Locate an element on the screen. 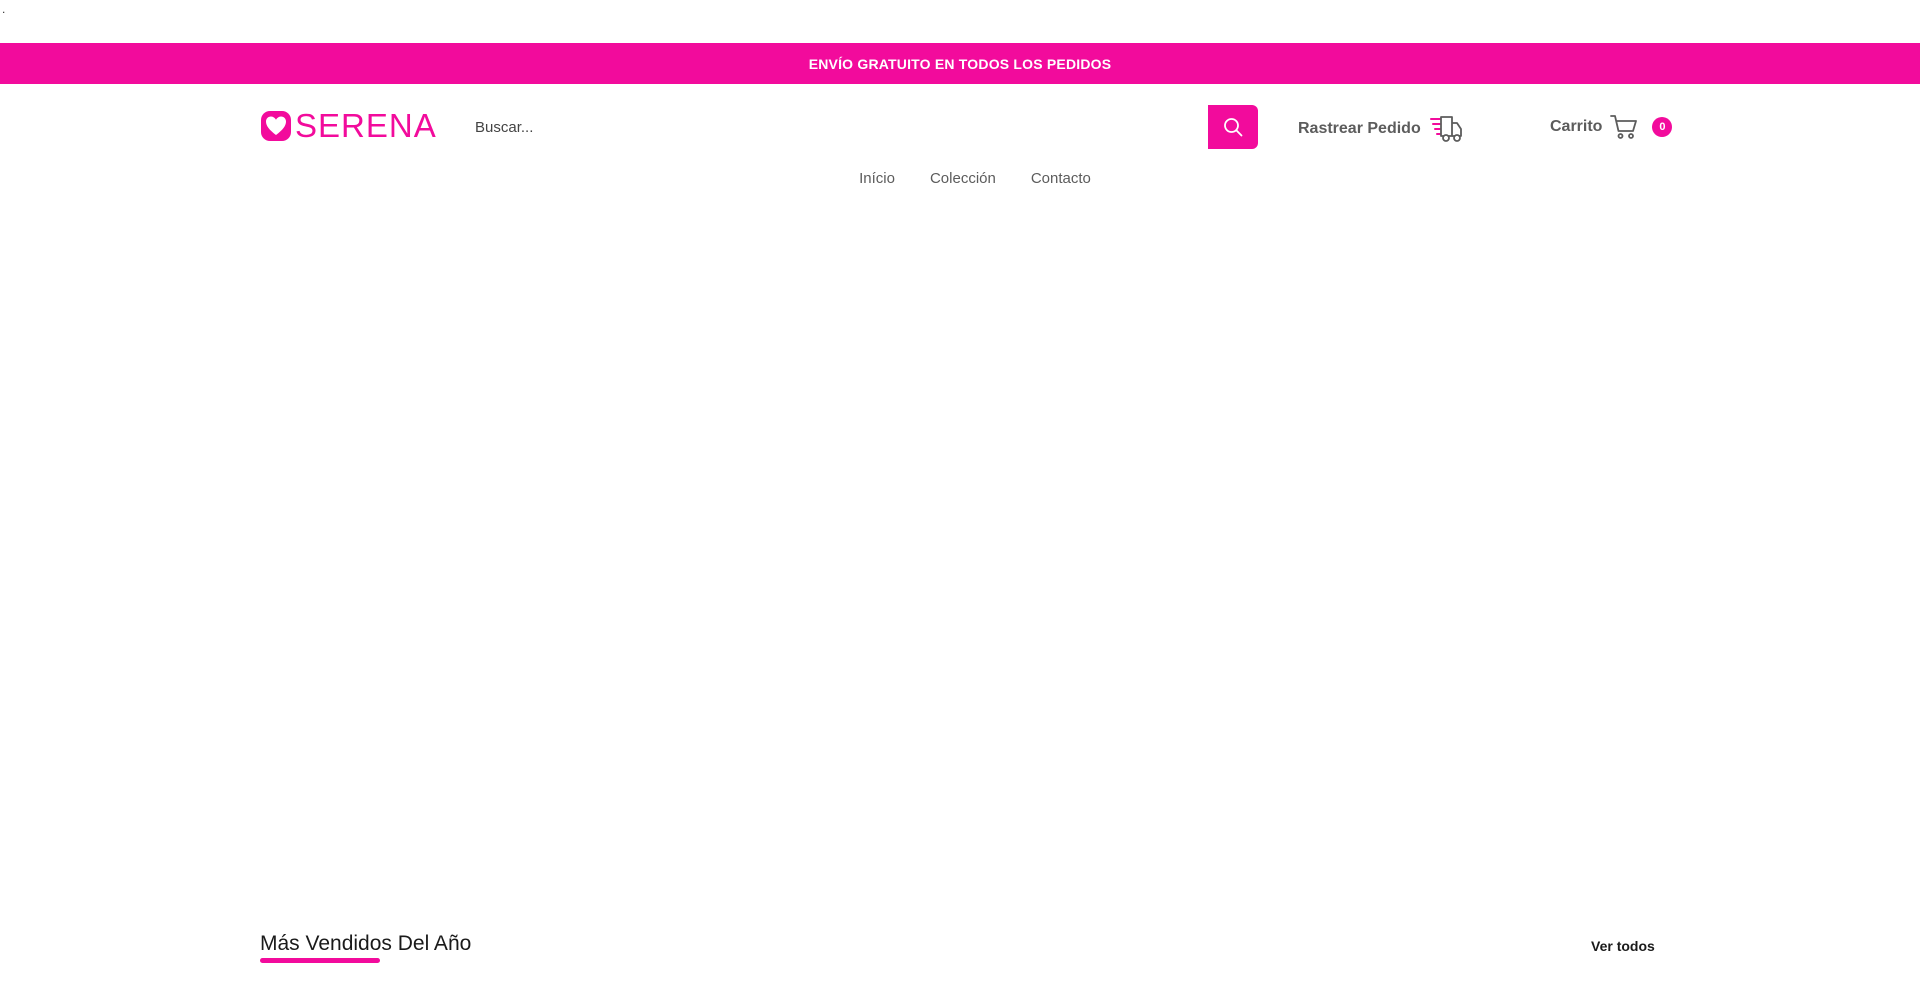 The image size is (1920, 993). search-icon is located at coordinates (1233, 127).